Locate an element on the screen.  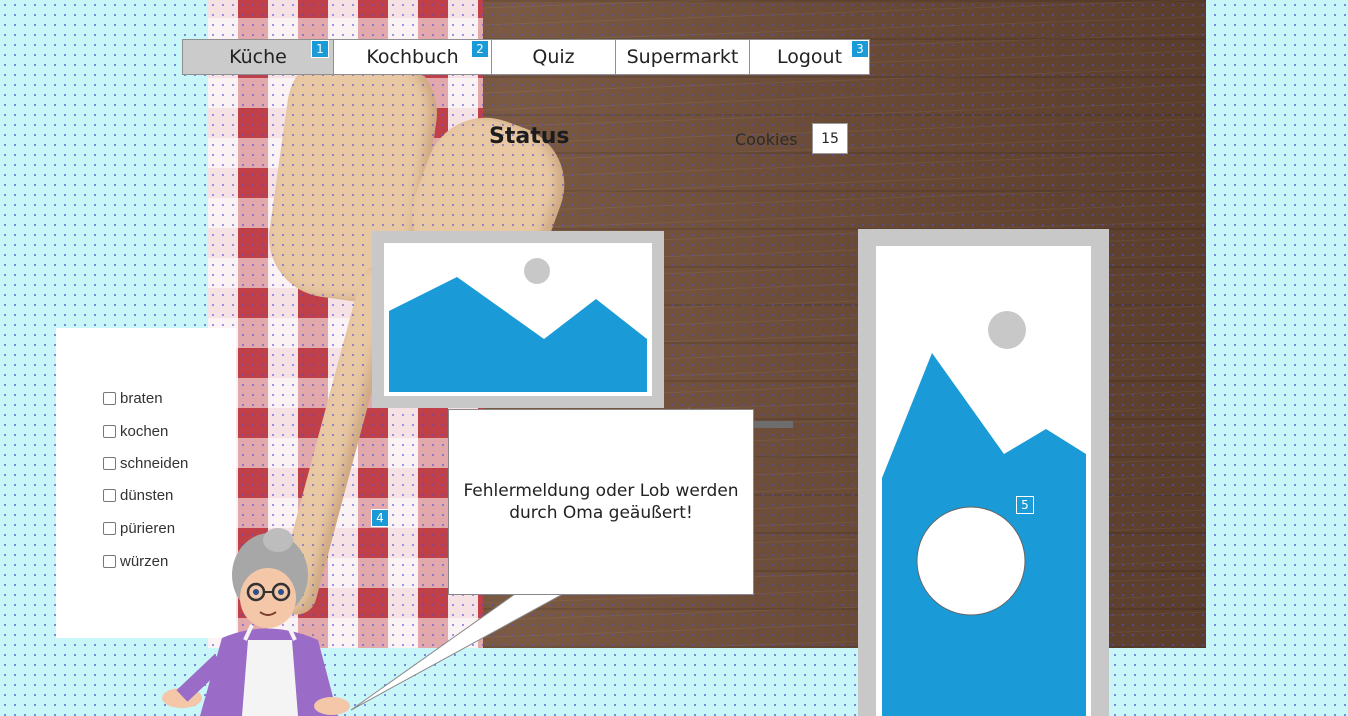
nav-label: Kochbuch is located at coordinates (412, 57).